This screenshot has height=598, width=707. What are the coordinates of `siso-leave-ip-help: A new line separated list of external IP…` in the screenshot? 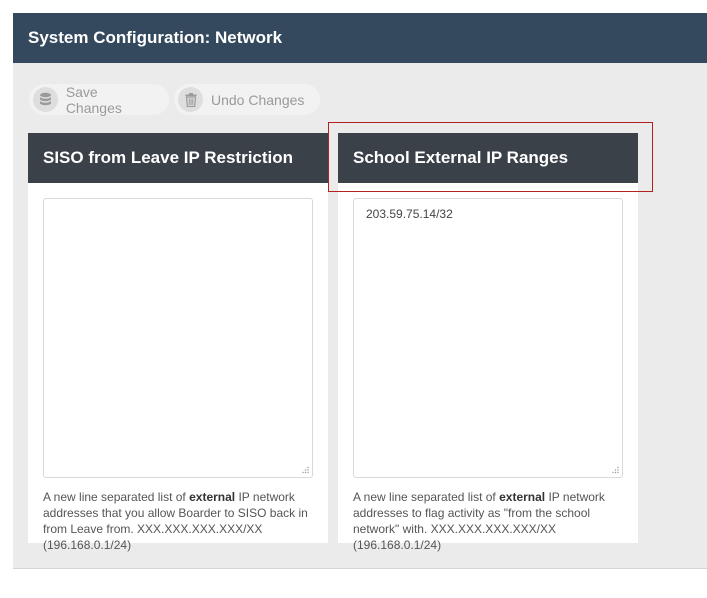 It's located at (175, 521).